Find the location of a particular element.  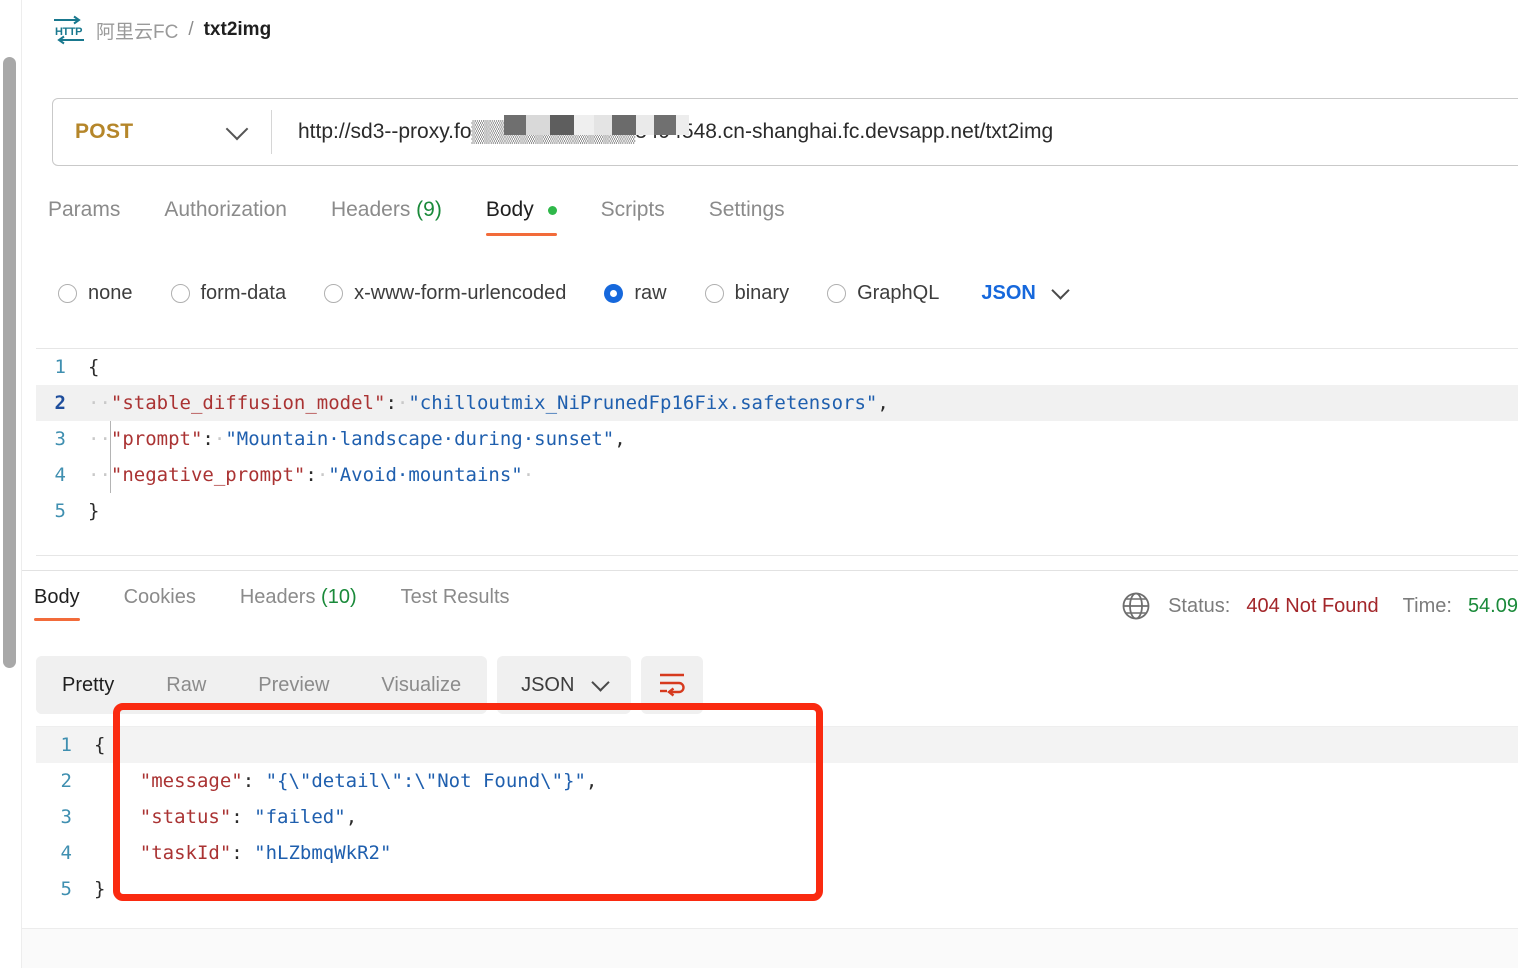

bottom-status-bar is located at coordinates (770, 948).